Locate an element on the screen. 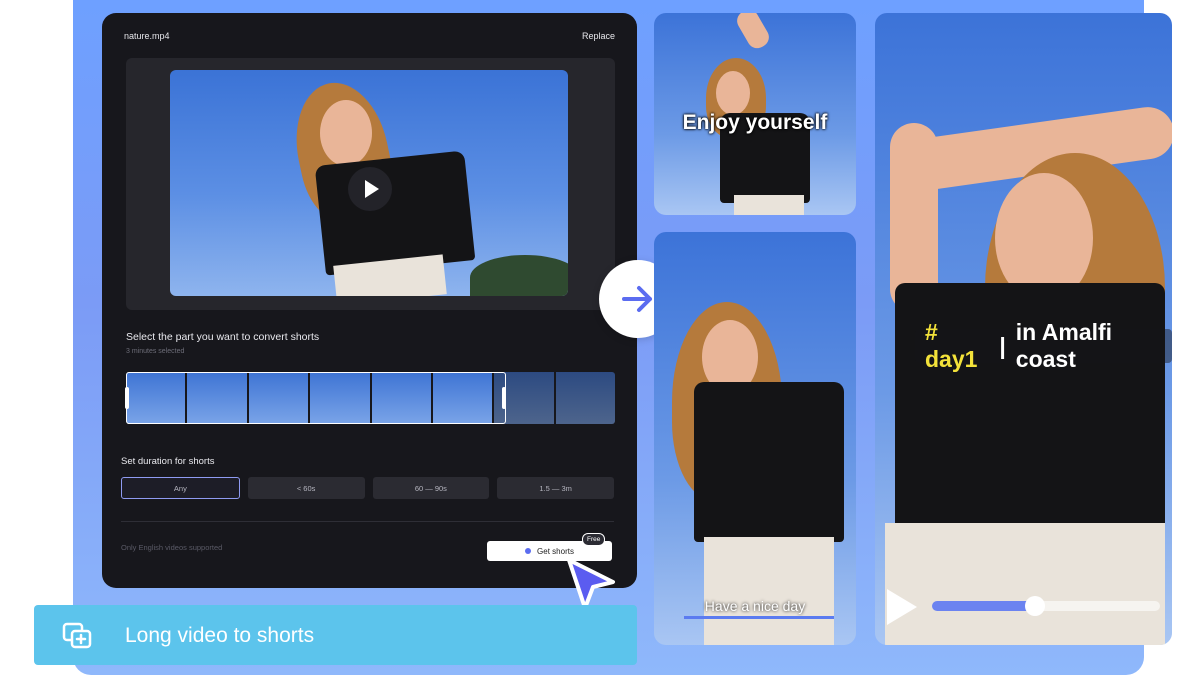  short-clip-1: Enjoy yourself is located at coordinates (755, 114).